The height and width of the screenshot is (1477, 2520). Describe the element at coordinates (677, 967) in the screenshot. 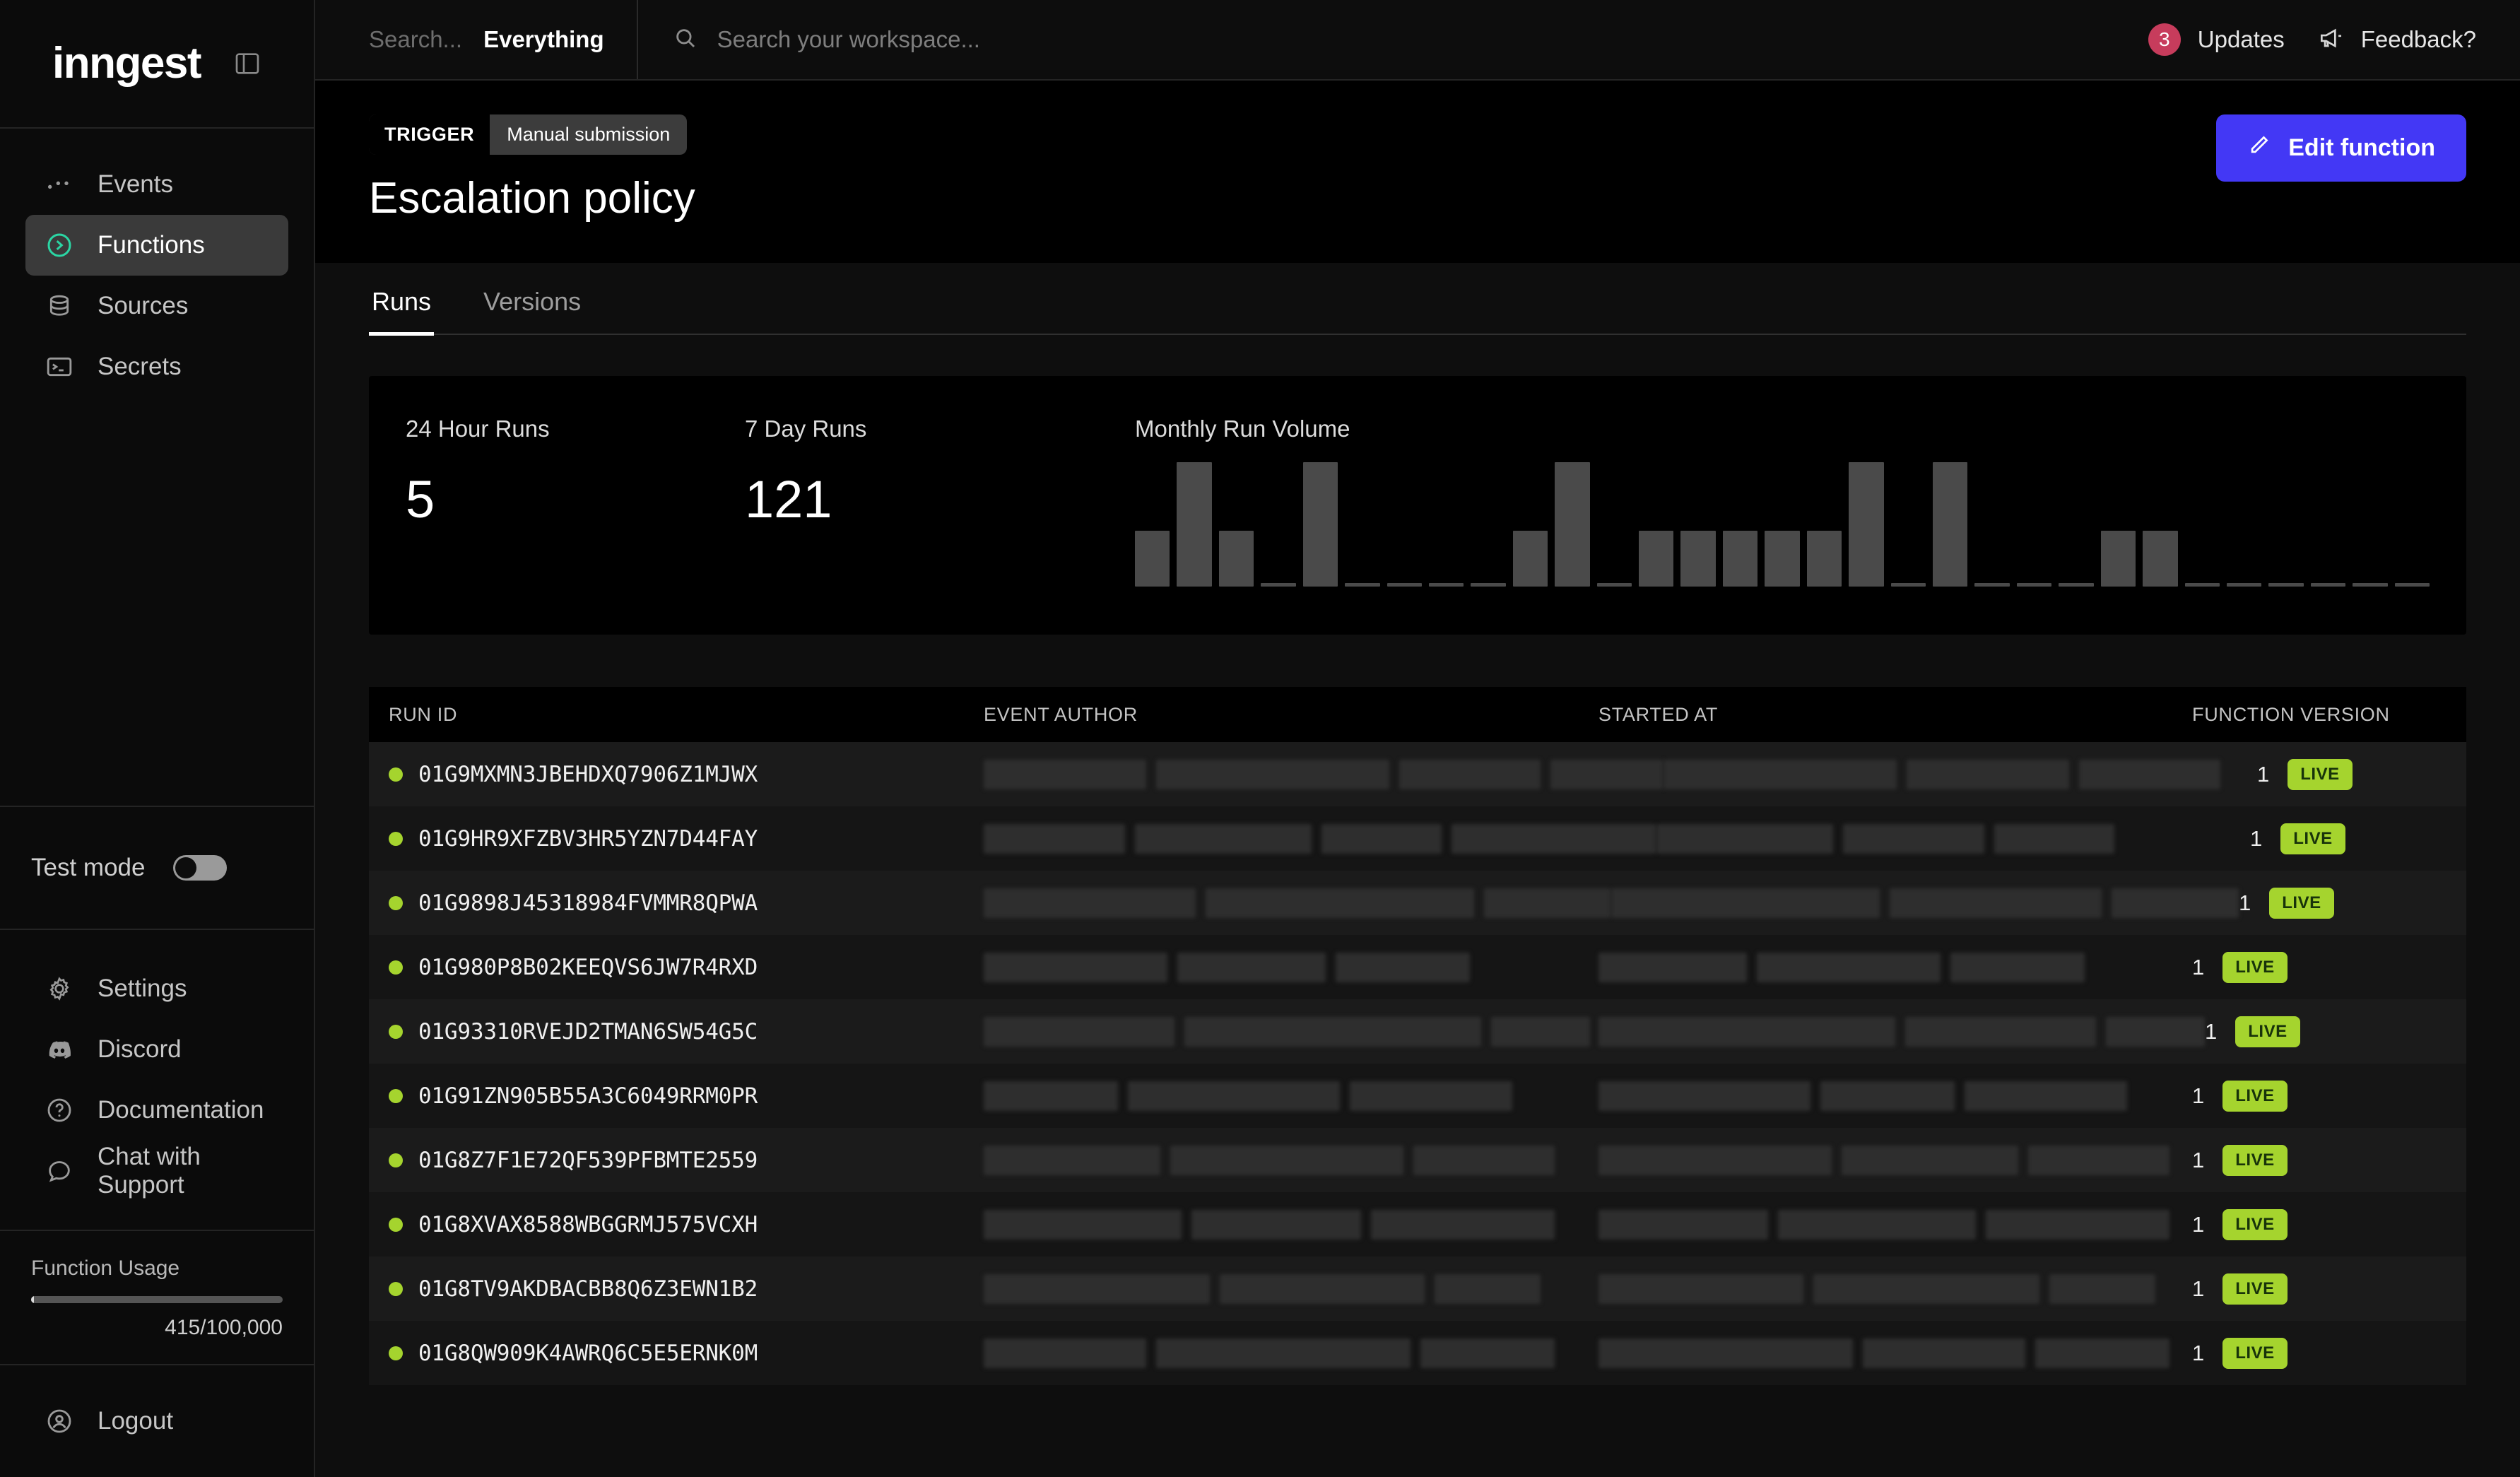

I see `cell-run-id: 01G980P8B02KEEQVS6JW7R4RXD` at that location.